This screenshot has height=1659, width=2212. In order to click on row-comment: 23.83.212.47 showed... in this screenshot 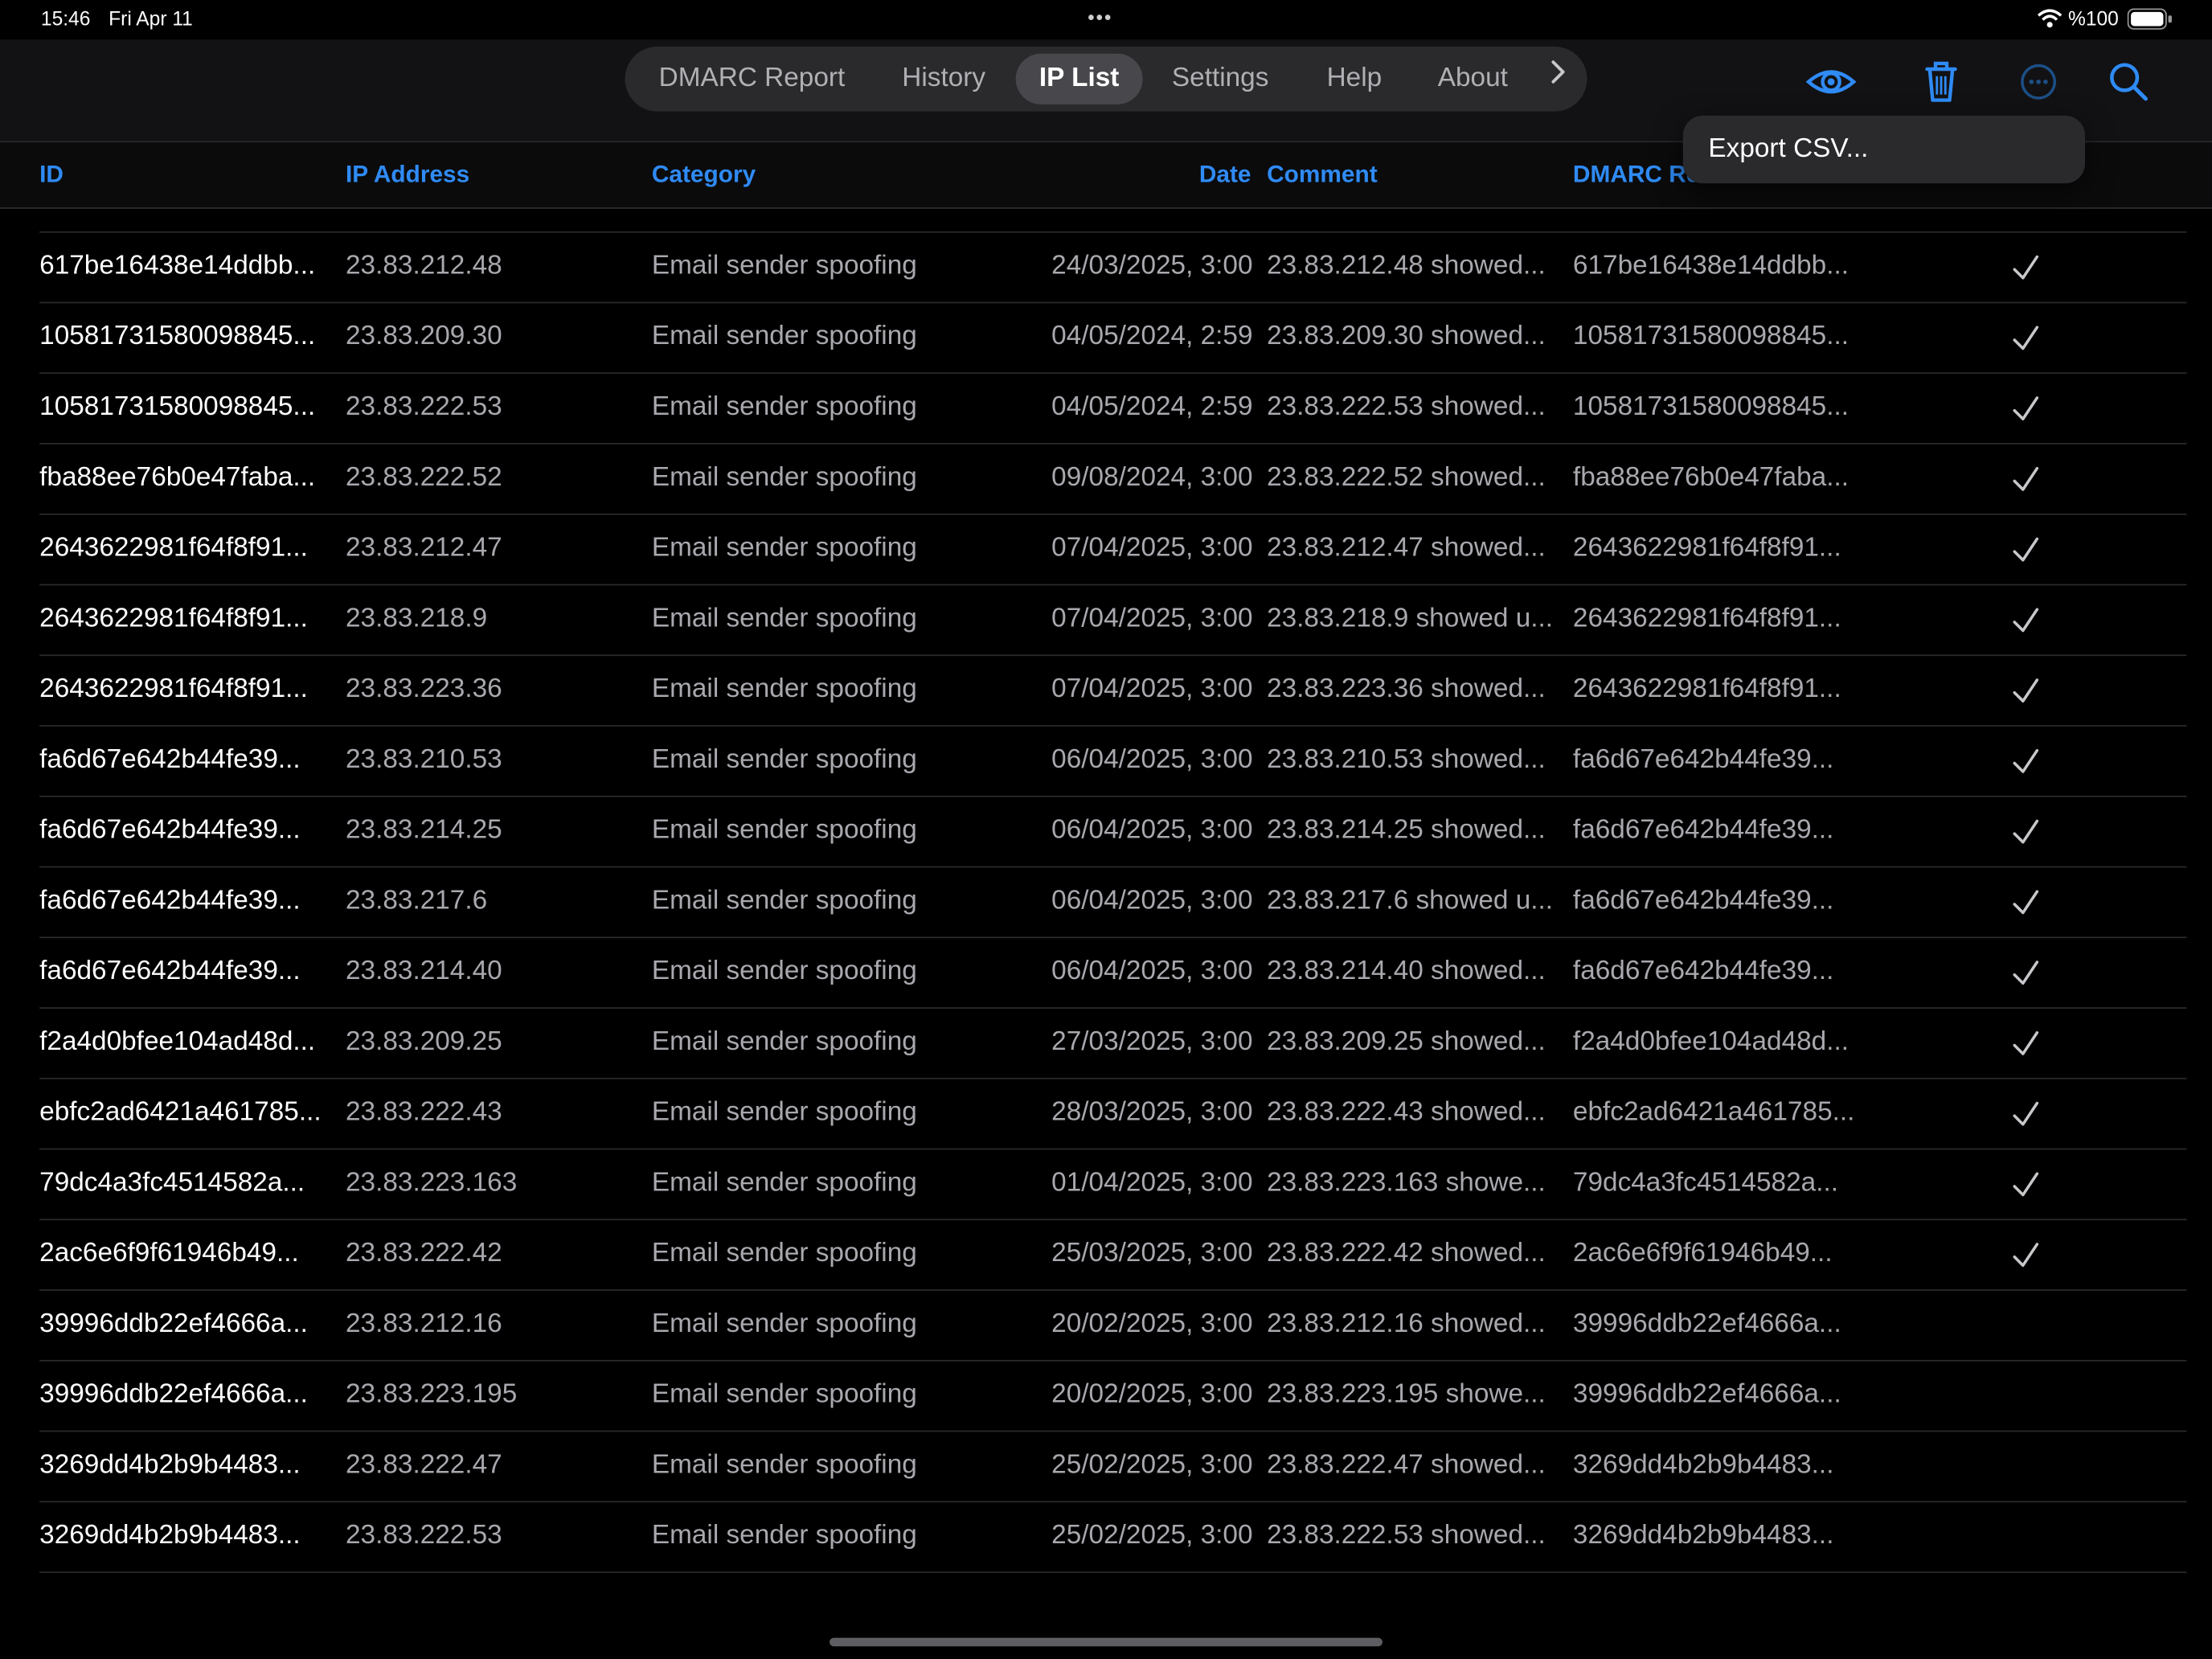, I will do `click(1406, 548)`.